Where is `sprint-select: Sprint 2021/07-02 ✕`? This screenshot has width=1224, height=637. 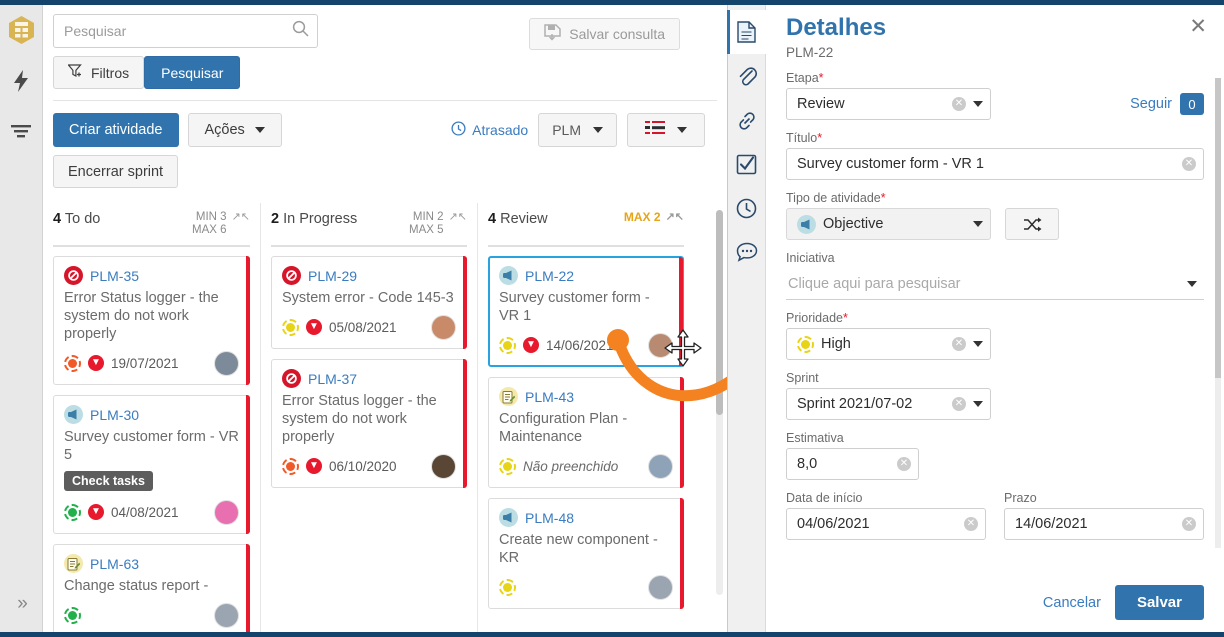
sprint-select: Sprint 2021/07-02 ✕ is located at coordinates (888, 404).